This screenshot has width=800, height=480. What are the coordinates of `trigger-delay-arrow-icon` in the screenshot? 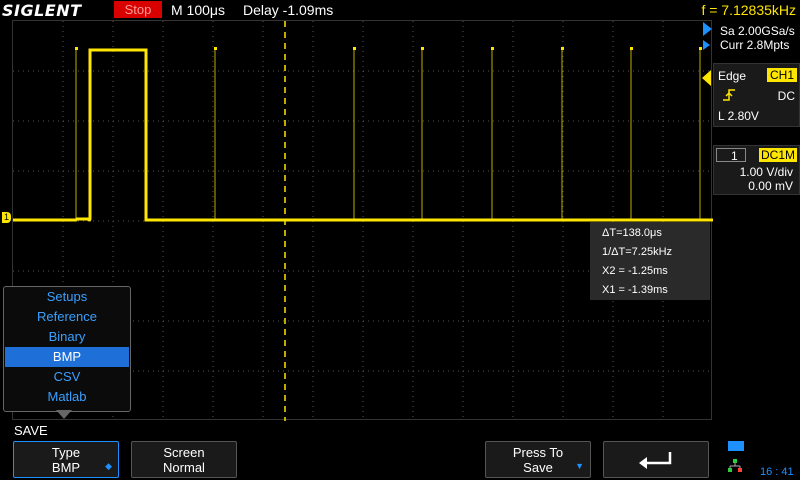 It's located at (706, 45).